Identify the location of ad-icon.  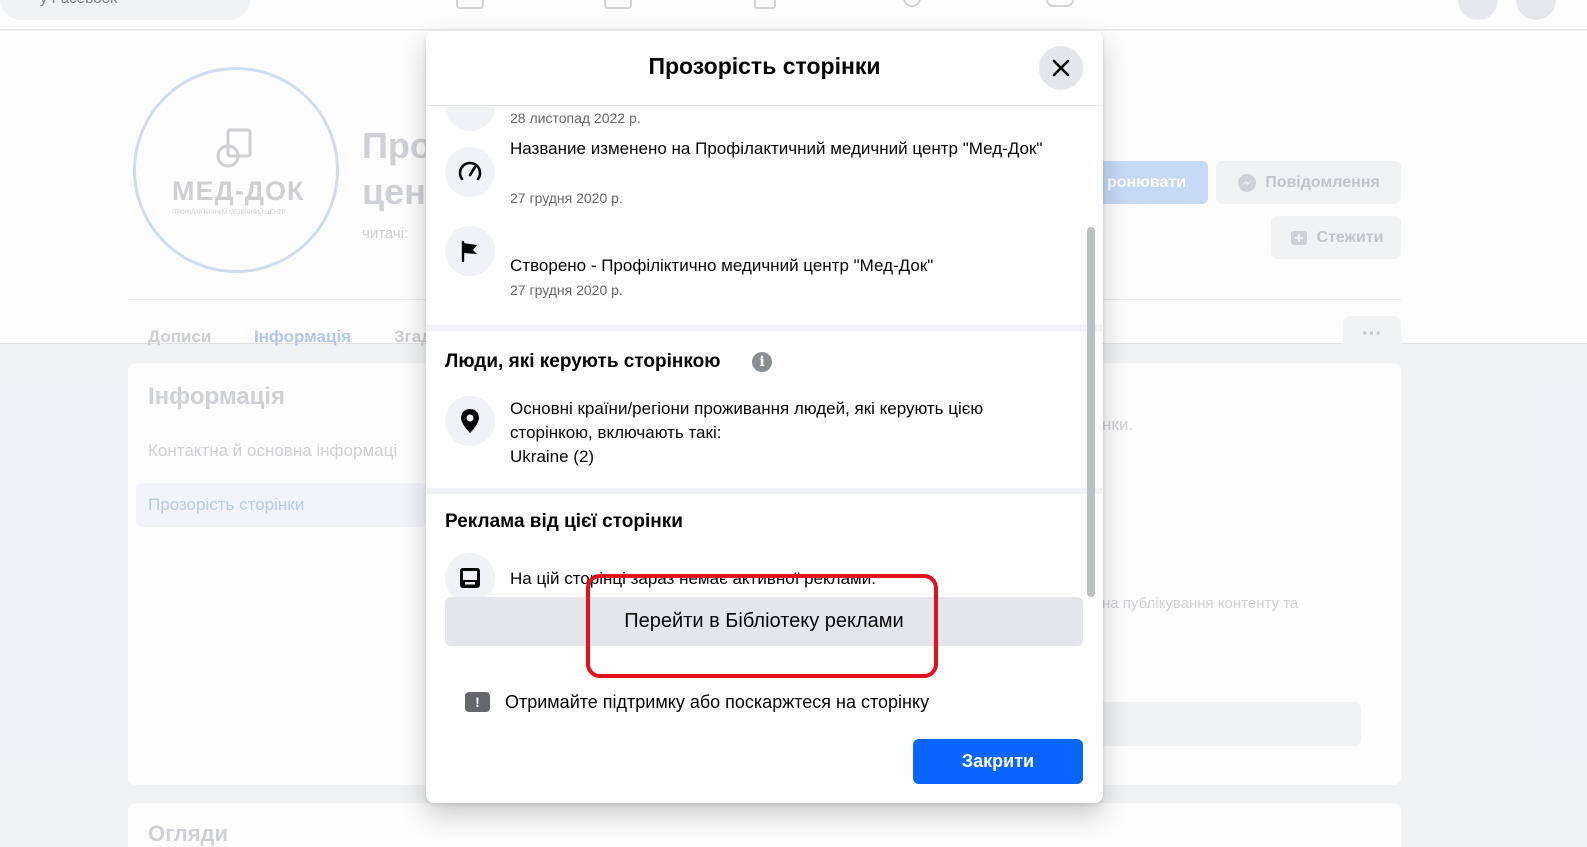
(470, 578).